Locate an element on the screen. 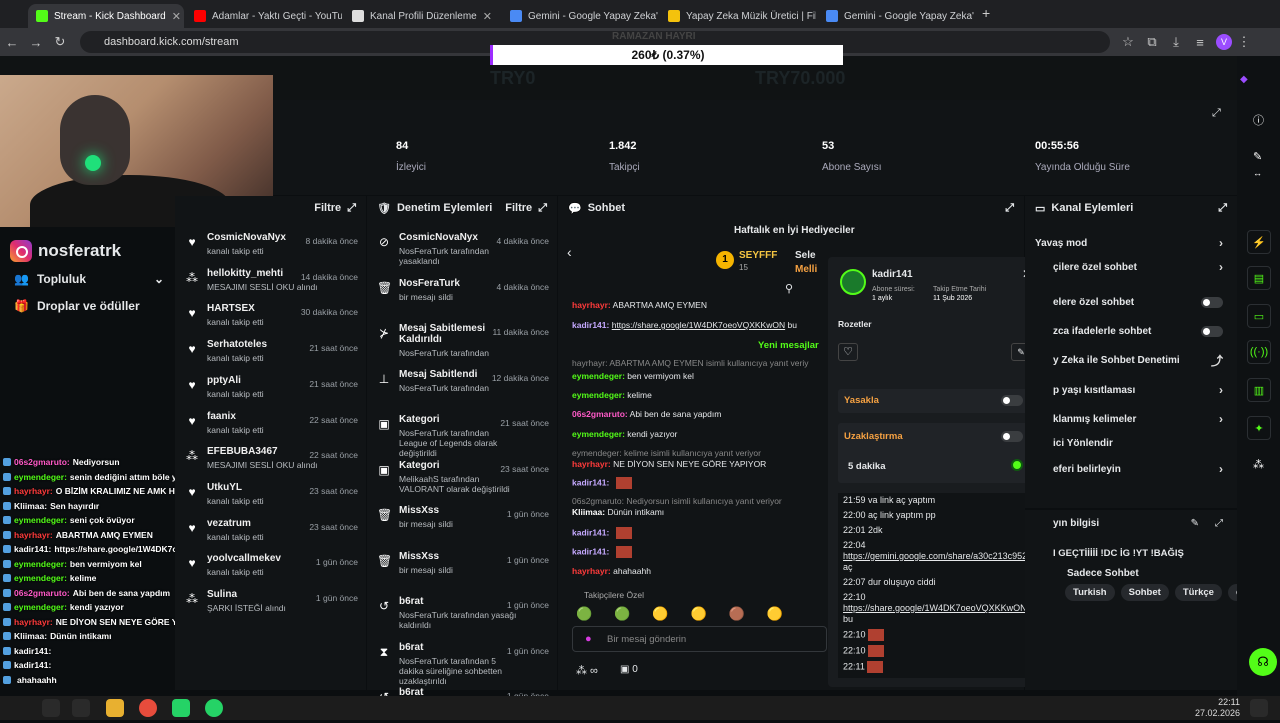 This screenshot has width=1280, height=723. notification-icon is located at coordinates (1259, 708).